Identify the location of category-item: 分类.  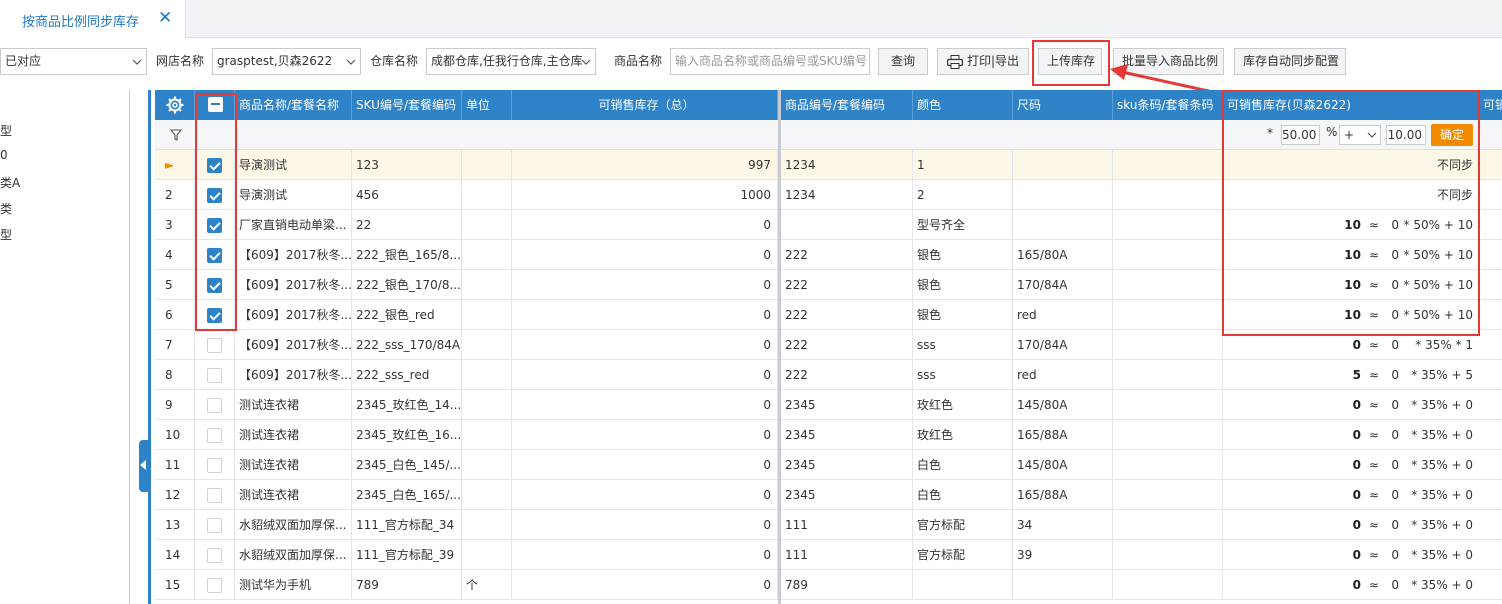
(6, 208).